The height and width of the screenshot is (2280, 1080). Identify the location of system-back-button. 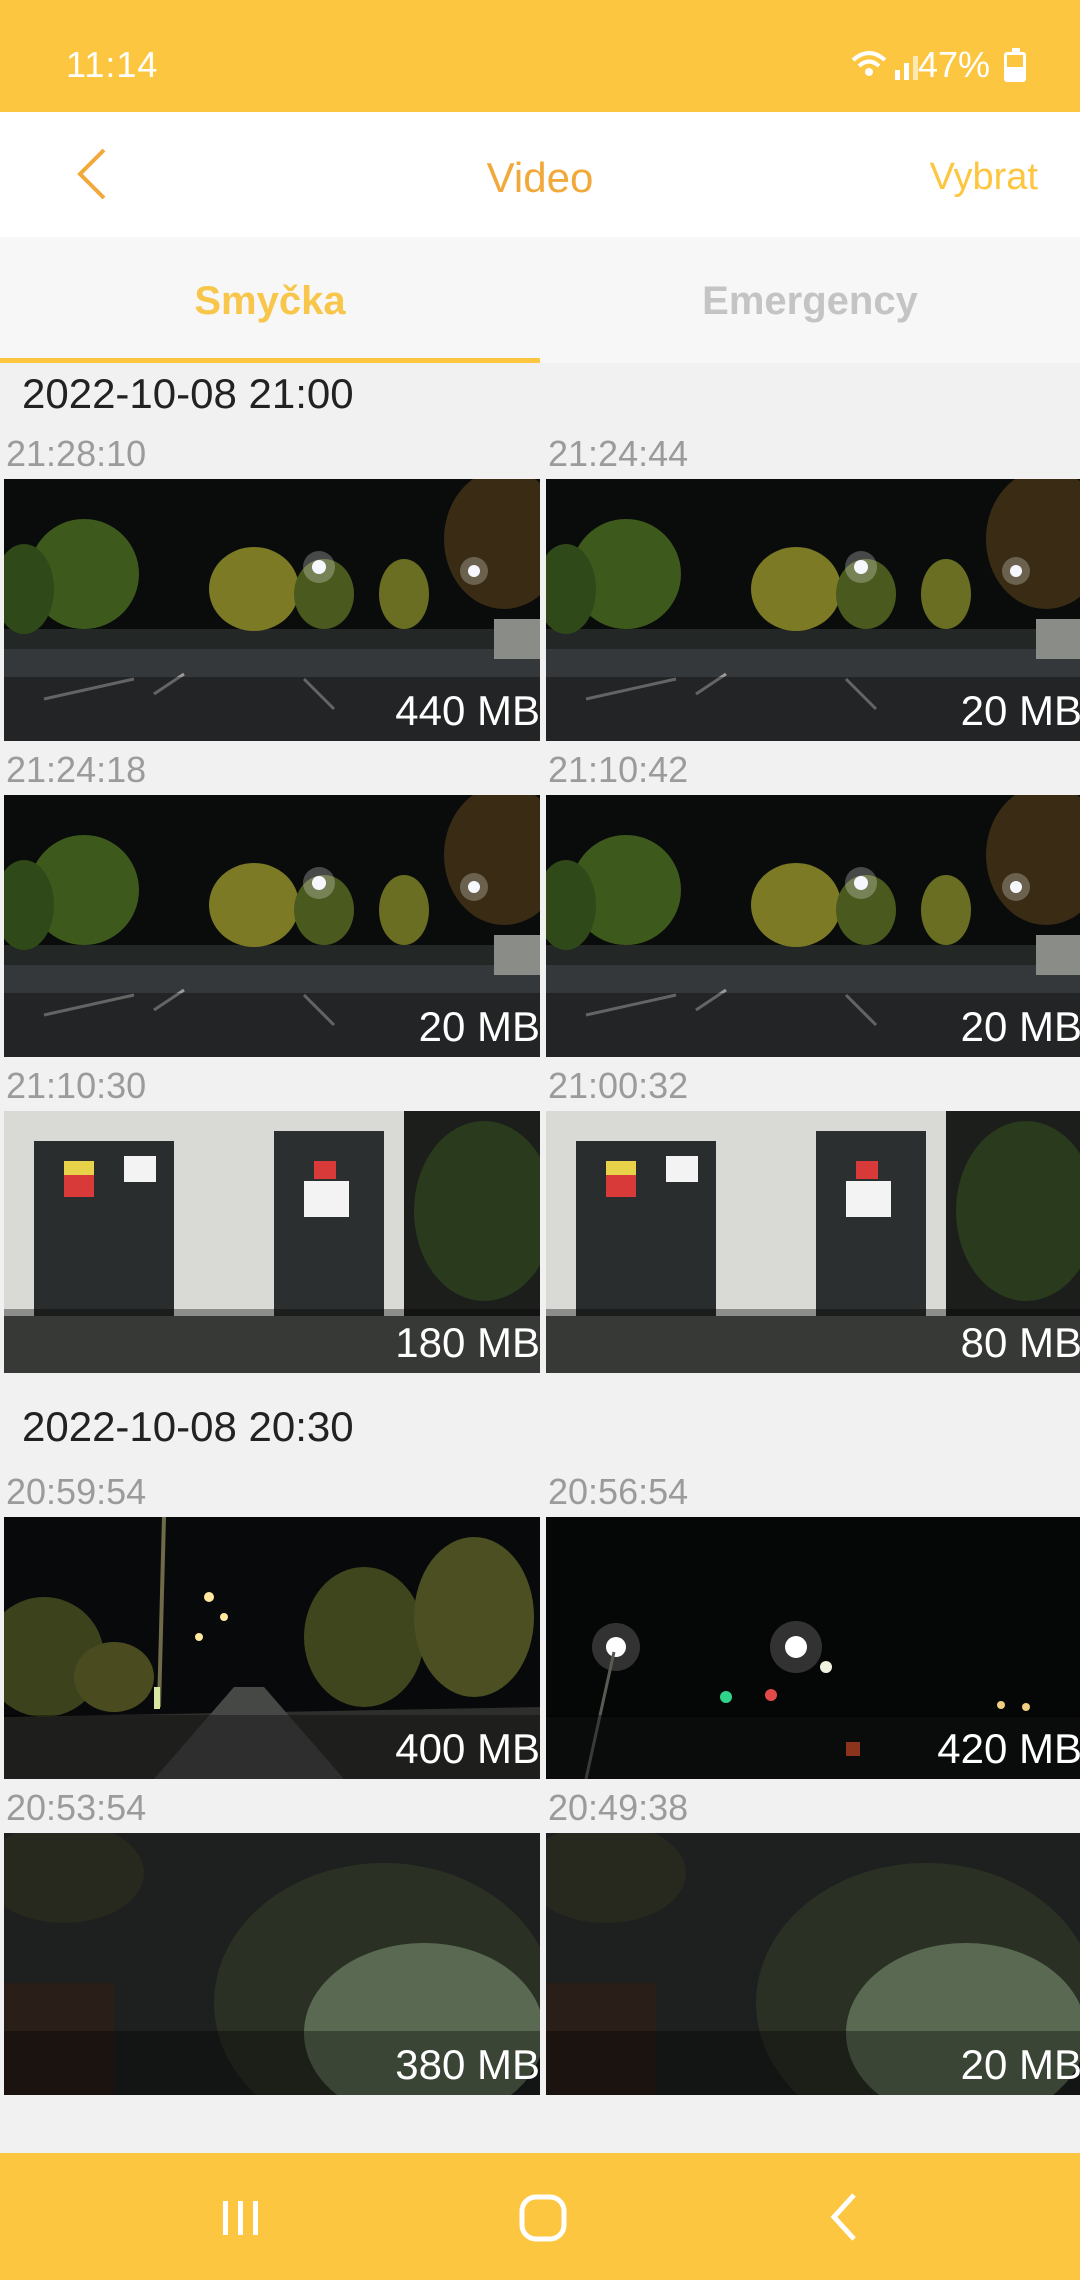
(846, 2217).